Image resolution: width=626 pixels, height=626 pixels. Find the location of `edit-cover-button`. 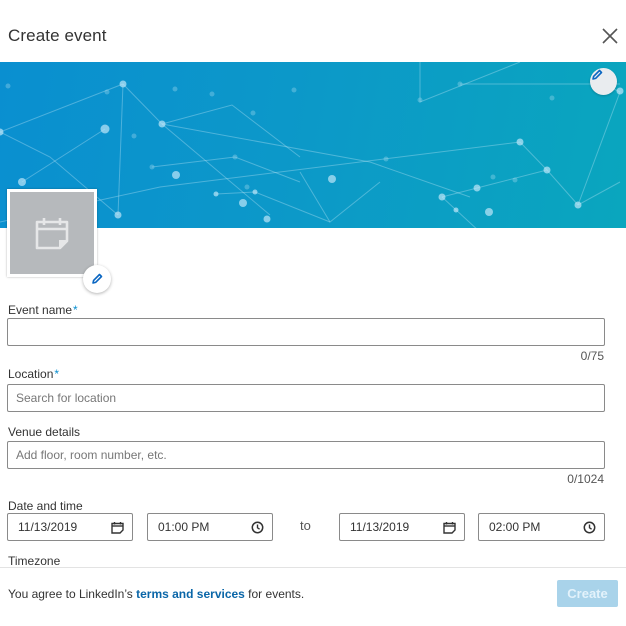

edit-cover-button is located at coordinates (603, 81).